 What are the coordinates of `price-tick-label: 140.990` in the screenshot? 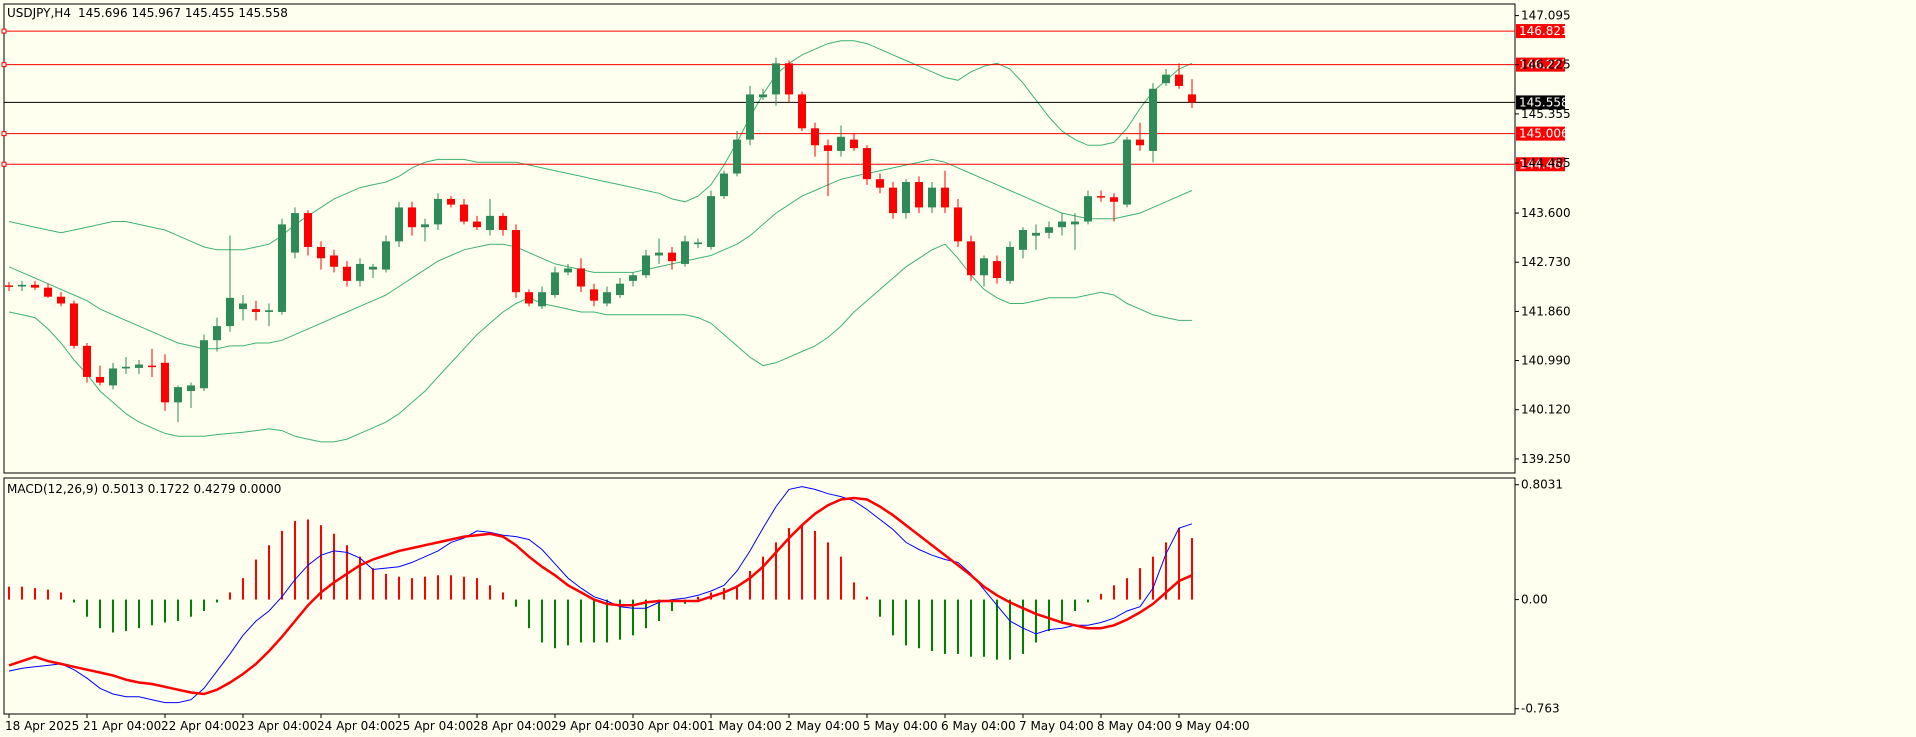 It's located at (1546, 361).